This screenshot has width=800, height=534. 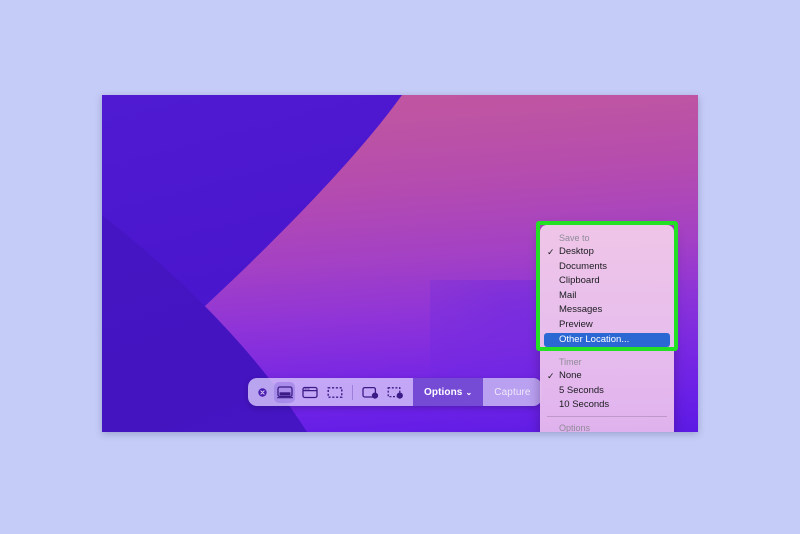 What do you see at coordinates (352, 392) in the screenshot?
I see `toolbar-divider` at bounding box center [352, 392].